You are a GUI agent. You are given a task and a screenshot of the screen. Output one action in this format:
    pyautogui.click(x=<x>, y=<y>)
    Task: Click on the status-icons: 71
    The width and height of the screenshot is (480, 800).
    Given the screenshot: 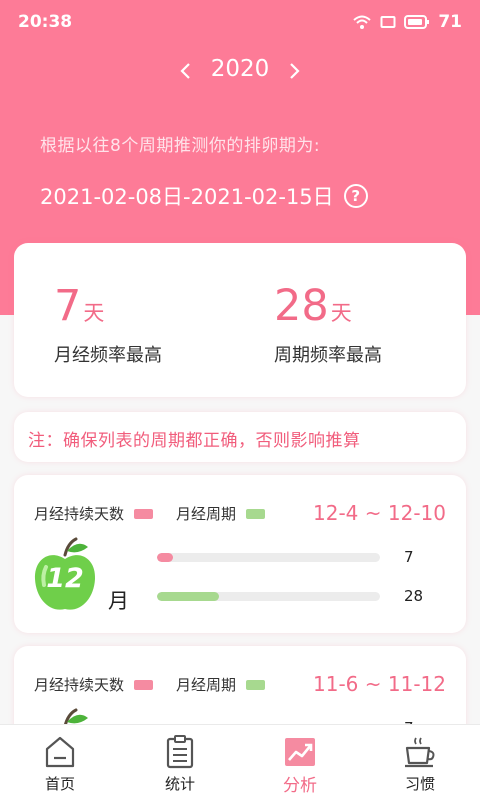 What is the action you would take?
    pyautogui.click(x=407, y=22)
    